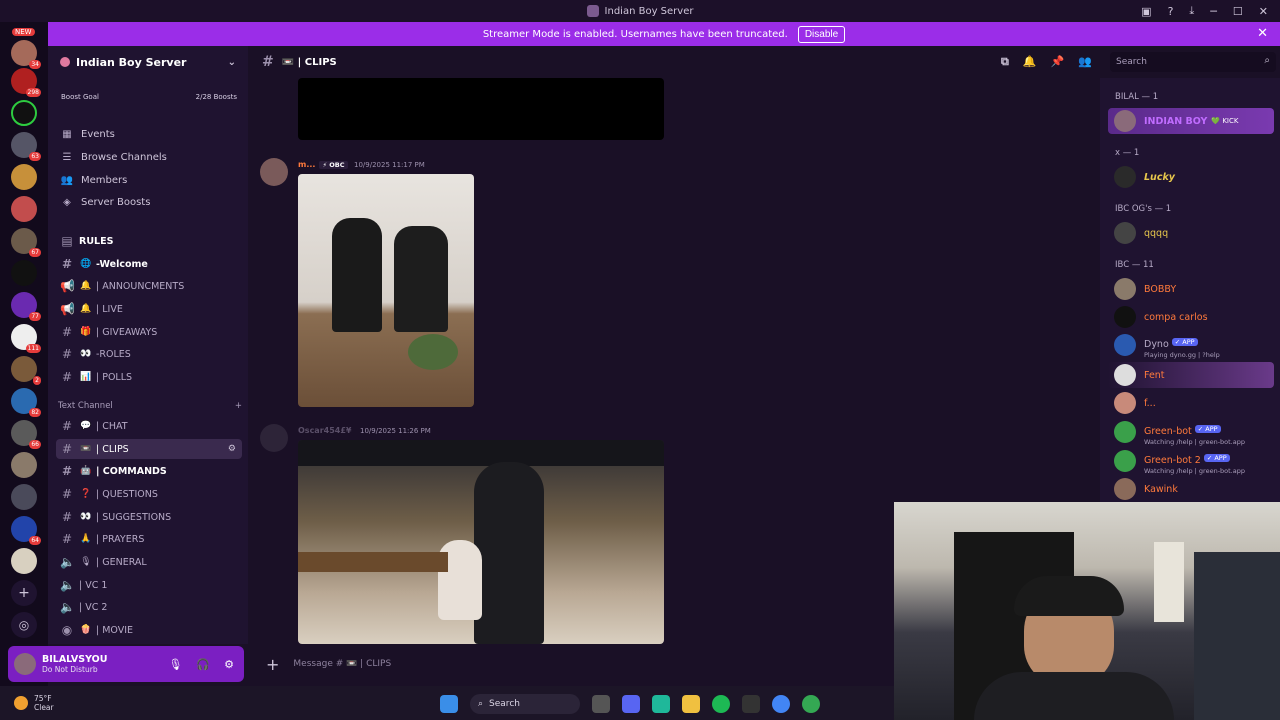 The image size is (1280, 720). What do you see at coordinates (24, 593) in the screenshot?
I see `add-server-icon: +` at bounding box center [24, 593].